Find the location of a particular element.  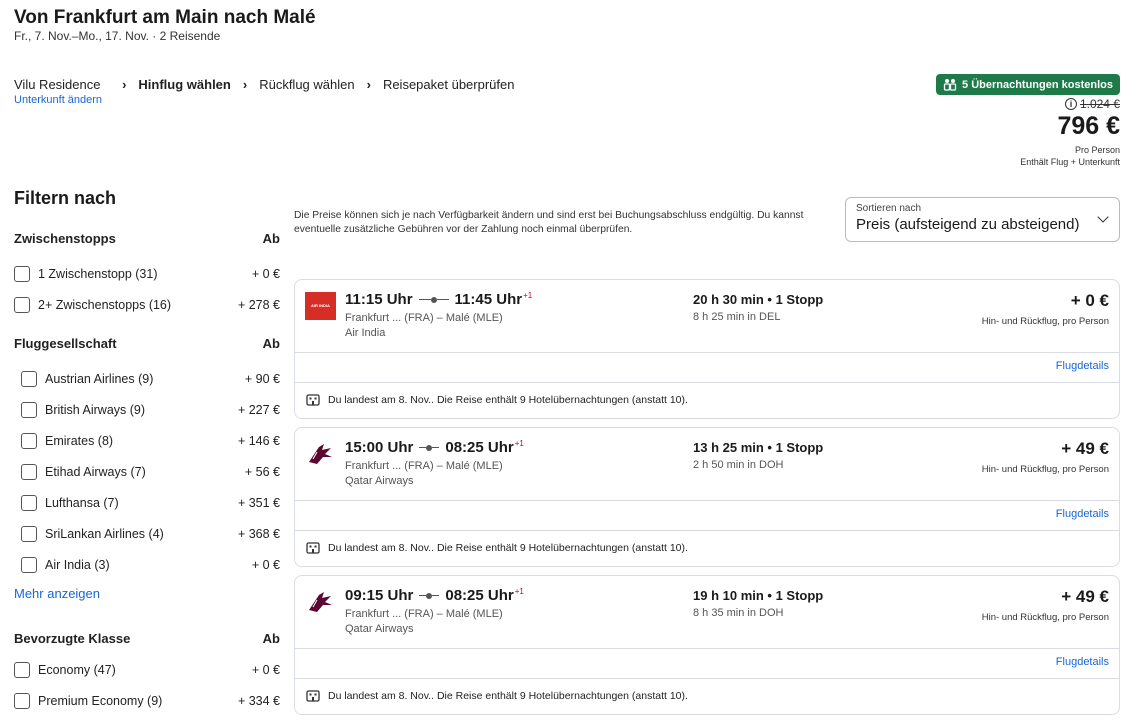

flight-times: 11:15 Uhr 11:45 Uhr+1 is located at coordinates (438, 299).